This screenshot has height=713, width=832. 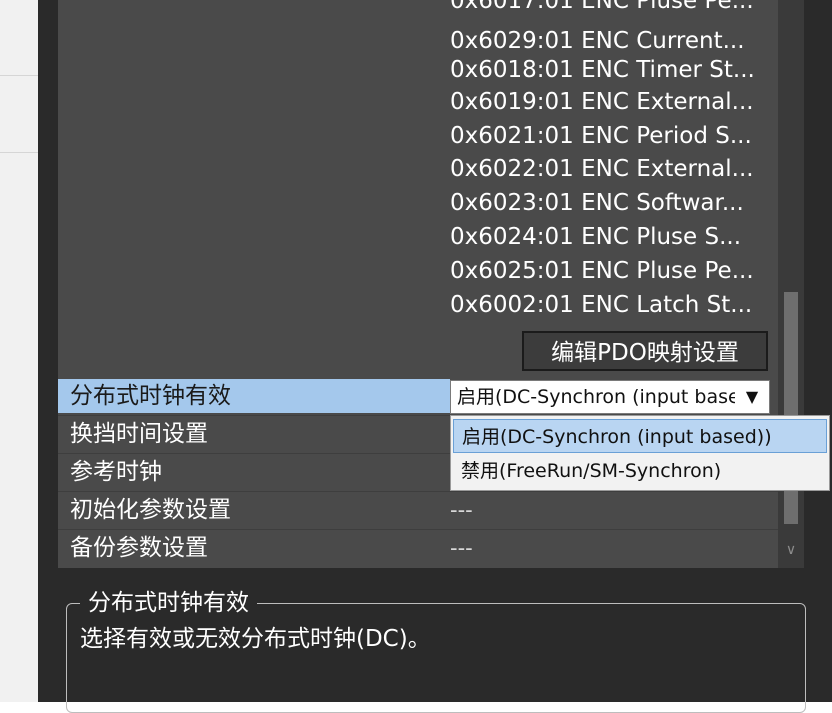 I want to click on dropdown-arrow-icon: ▼, so click(x=752, y=397).